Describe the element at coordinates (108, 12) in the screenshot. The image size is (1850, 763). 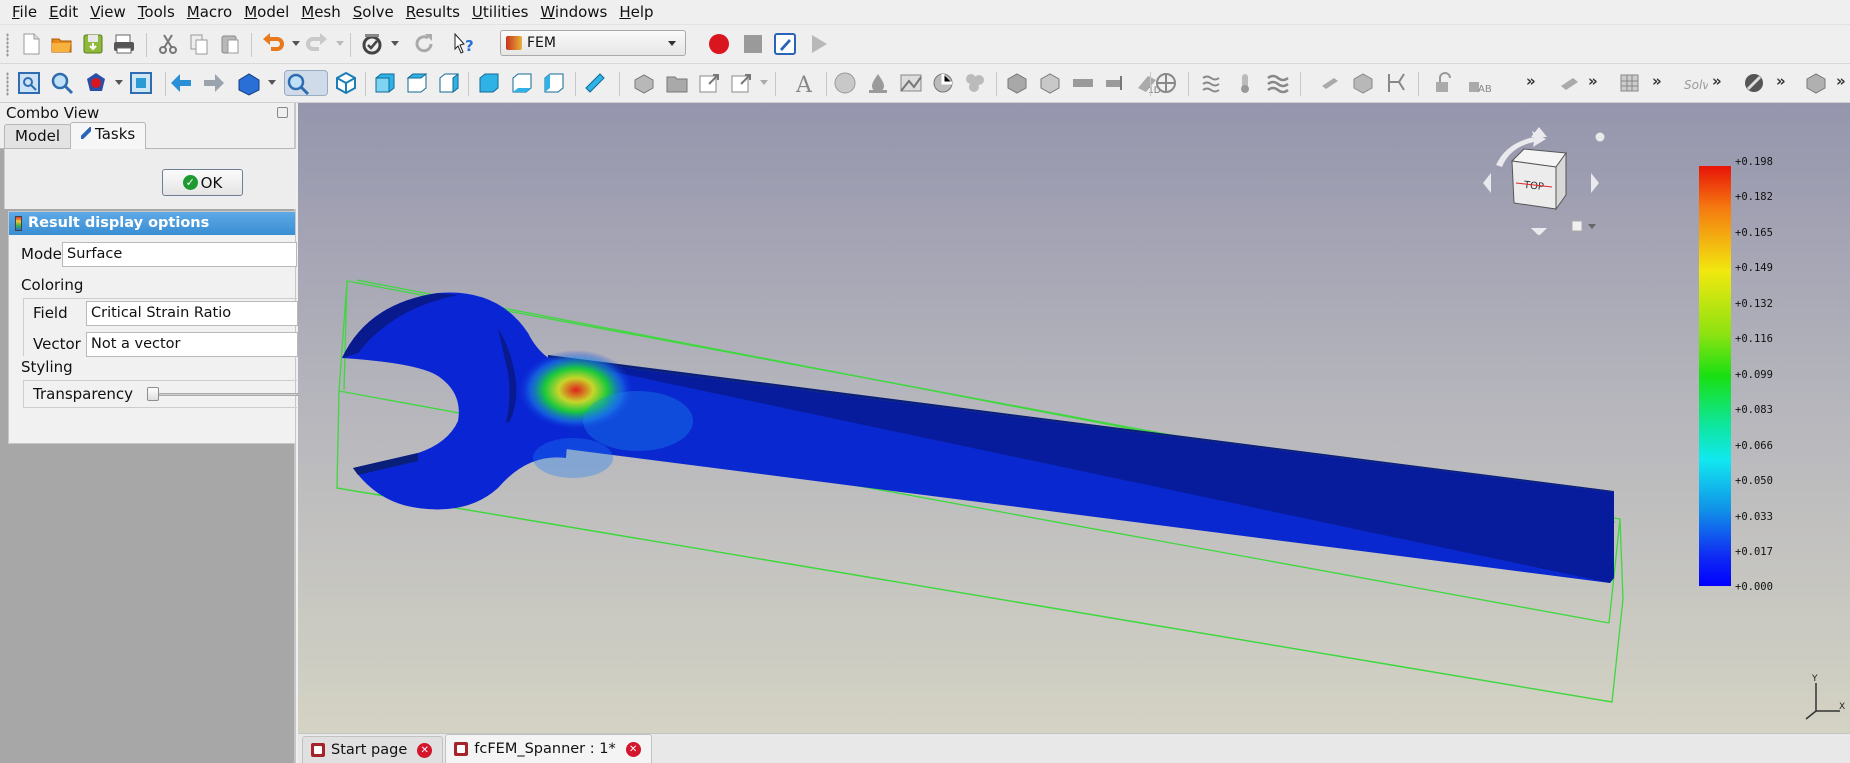
I see `menu-view: View` at that location.